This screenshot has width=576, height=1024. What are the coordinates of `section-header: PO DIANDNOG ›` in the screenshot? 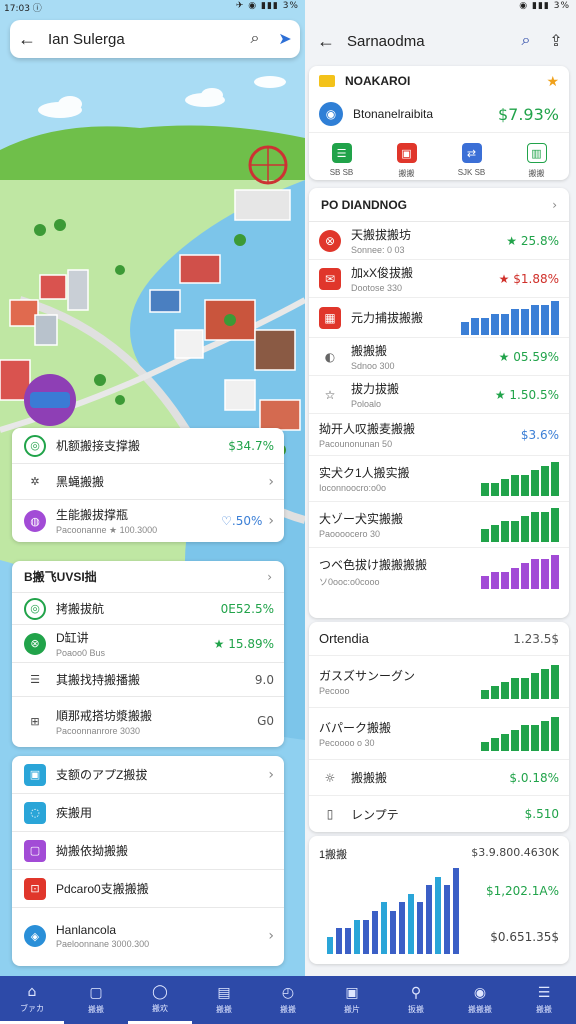 It's located at (439, 205).